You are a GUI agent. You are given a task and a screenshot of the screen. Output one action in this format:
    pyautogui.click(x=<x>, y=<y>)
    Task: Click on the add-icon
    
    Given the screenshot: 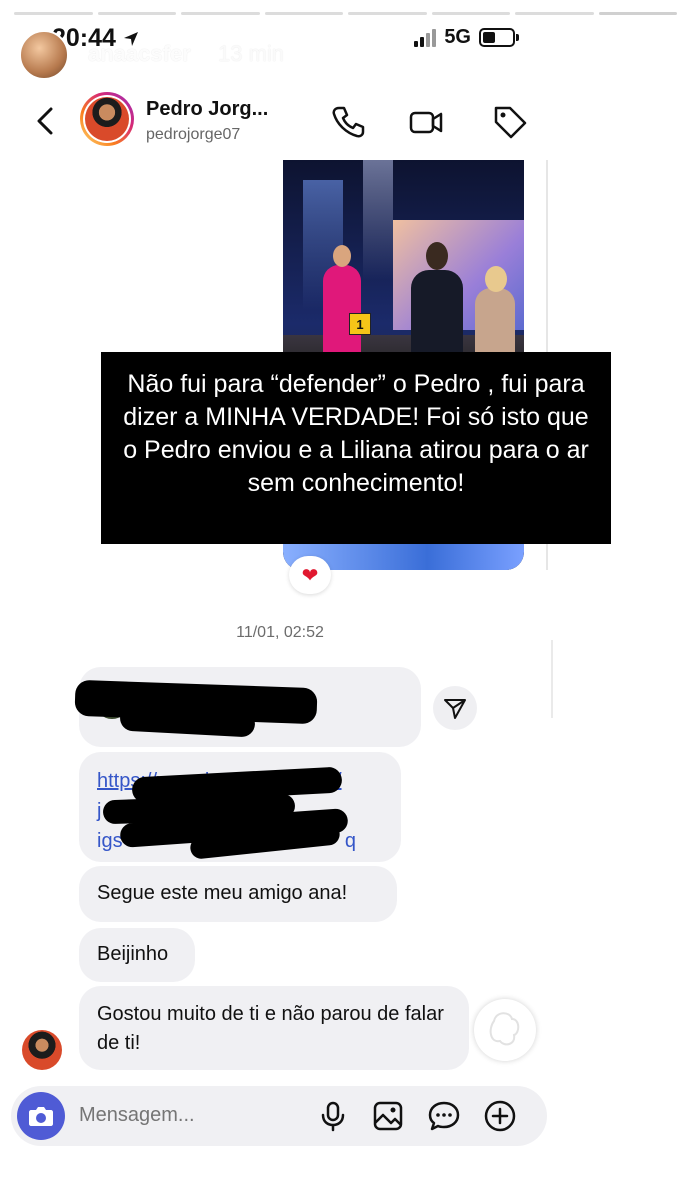 What is the action you would take?
    pyautogui.click(x=500, y=1116)
    